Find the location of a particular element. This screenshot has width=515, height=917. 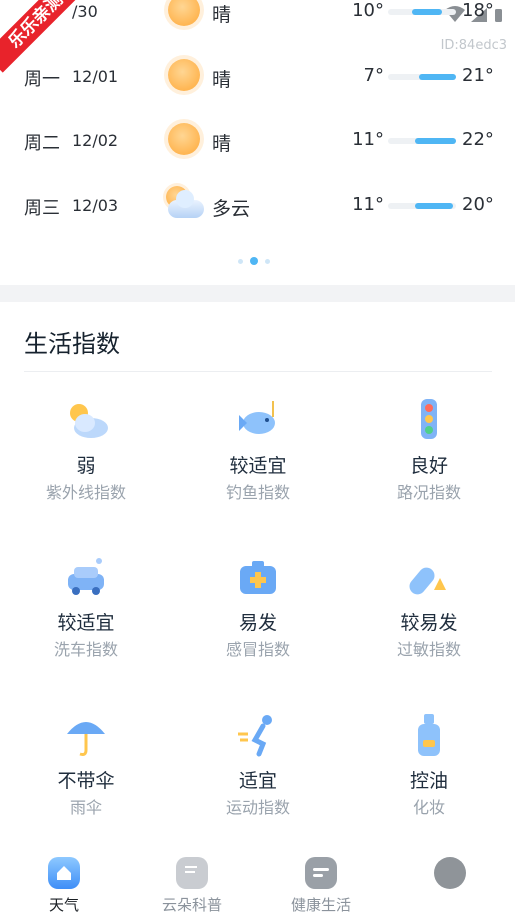

forecast-date: 12/03 is located at coordinates (95, 205).